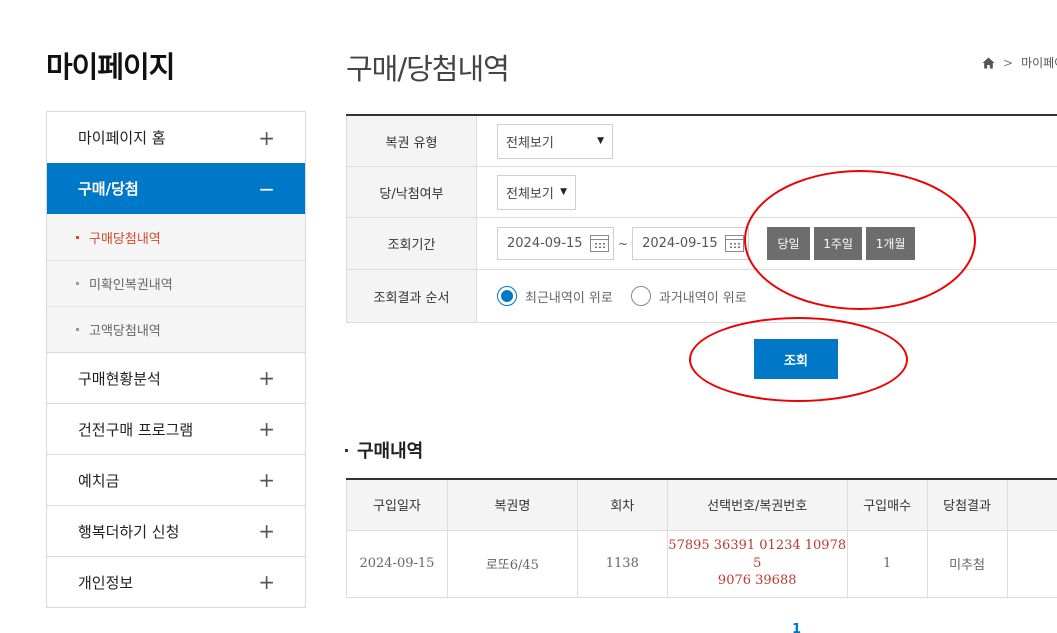 The width and height of the screenshot is (1057, 633). I want to click on date-range-tilde: ~, so click(623, 243).